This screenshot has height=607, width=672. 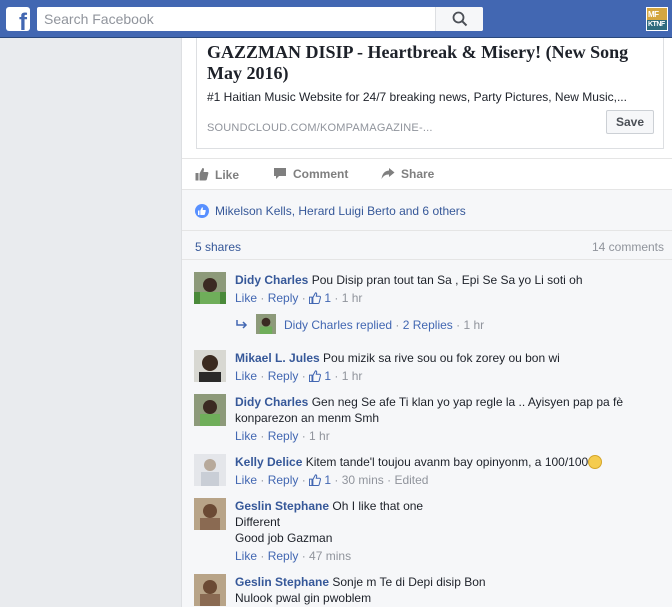 I want to click on reply-action-text: replied, so click(x=374, y=325).